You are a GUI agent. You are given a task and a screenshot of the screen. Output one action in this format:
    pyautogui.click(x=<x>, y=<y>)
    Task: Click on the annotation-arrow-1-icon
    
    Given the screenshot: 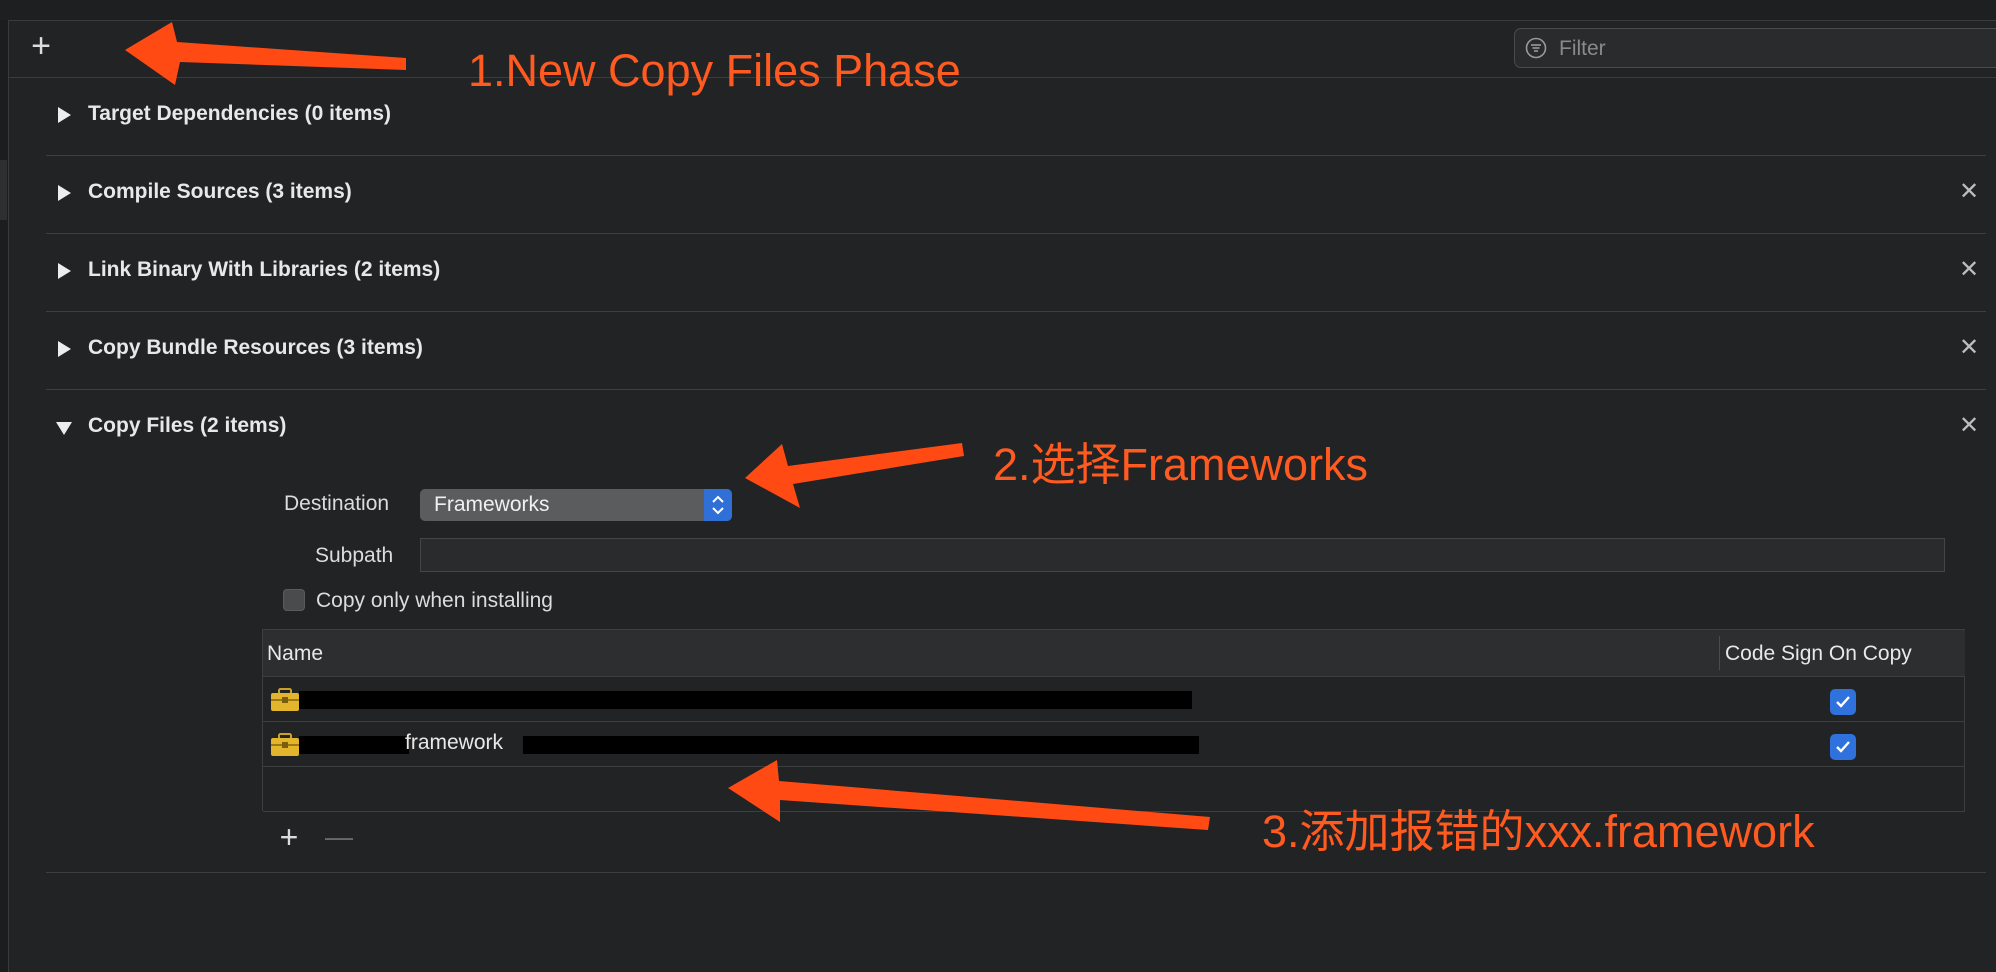 What is the action you would take?
    pyautogui.click(x=265, y=53)
    